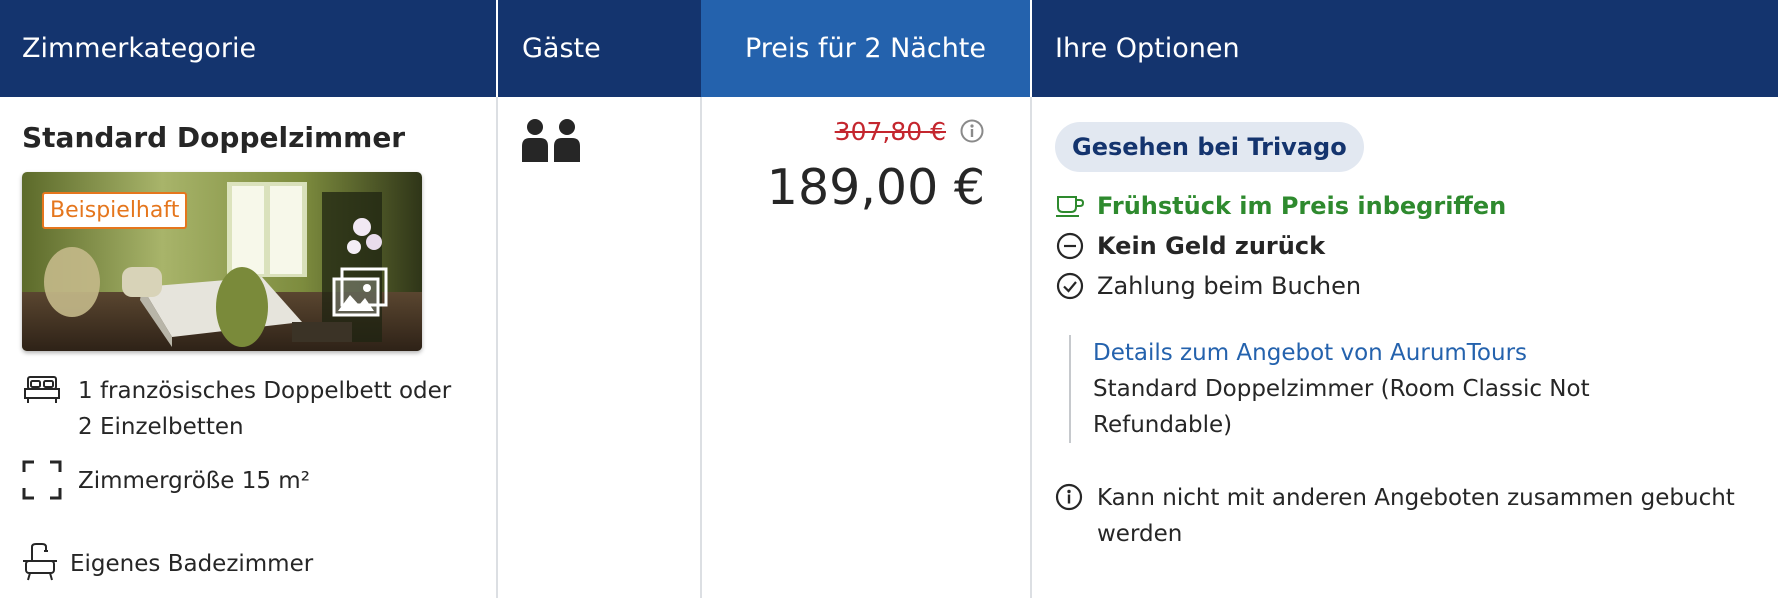  Describe the element at coordinates (194, 481) in the screenshot. I see `feature-room-size-text: Zimmergröße 15 m²` at that location.